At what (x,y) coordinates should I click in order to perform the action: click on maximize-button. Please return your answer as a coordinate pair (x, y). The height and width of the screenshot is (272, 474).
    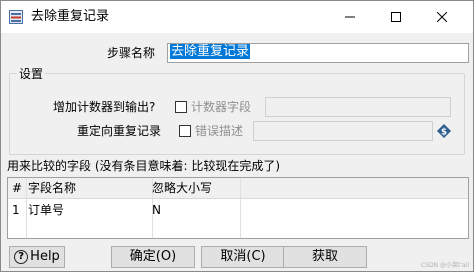
    Looking at the image, I should click on (396, 17).